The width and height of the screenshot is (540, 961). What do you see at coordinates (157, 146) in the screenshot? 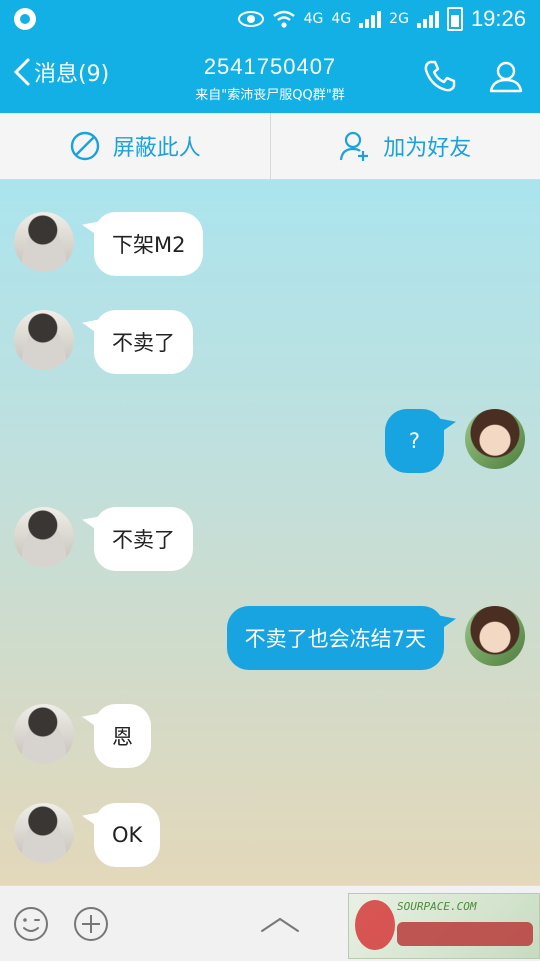
I see `block-user-label: 屏蔽此人` at bounding box center [157, 146].